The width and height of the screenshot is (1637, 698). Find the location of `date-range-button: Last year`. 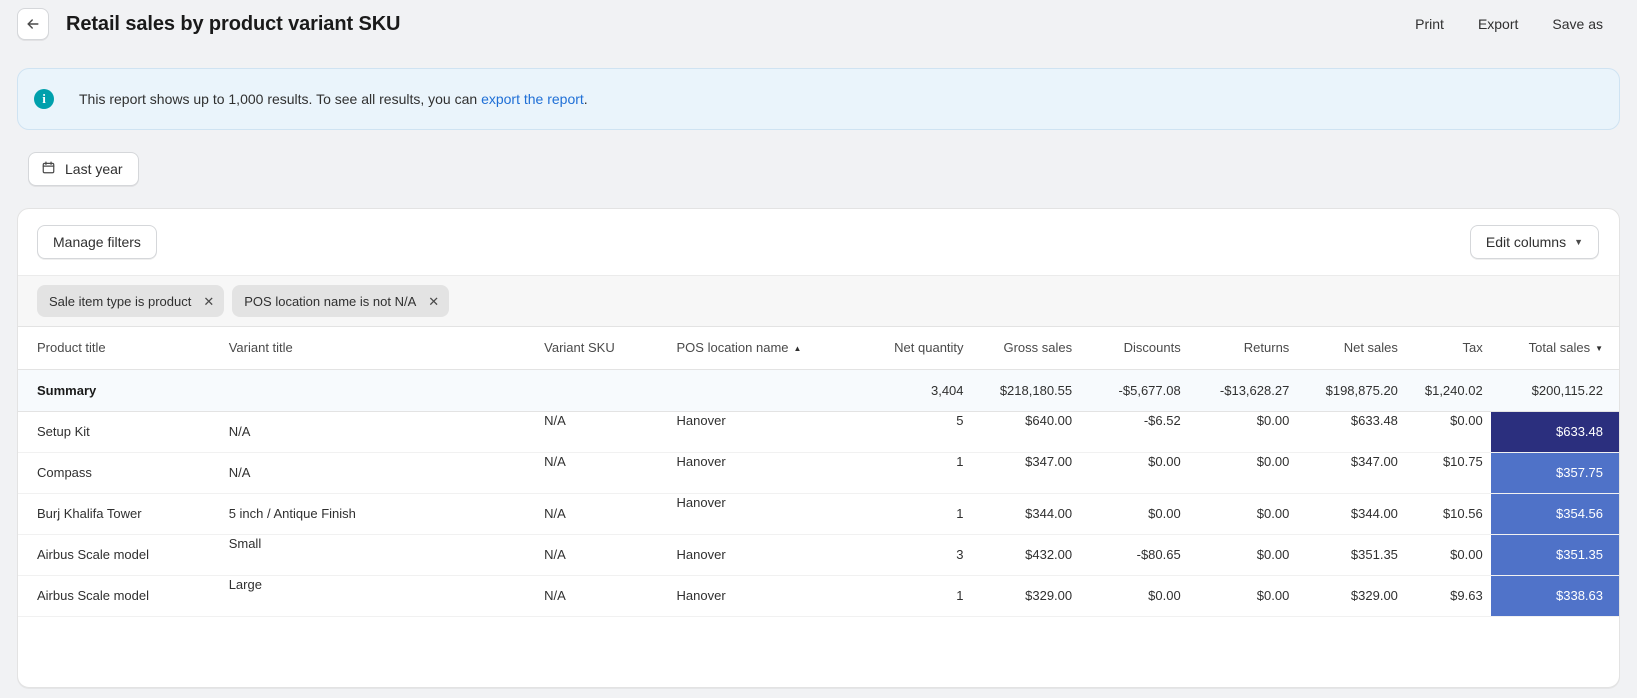

date-range-button: Last year is located at coordinates (83, 169).